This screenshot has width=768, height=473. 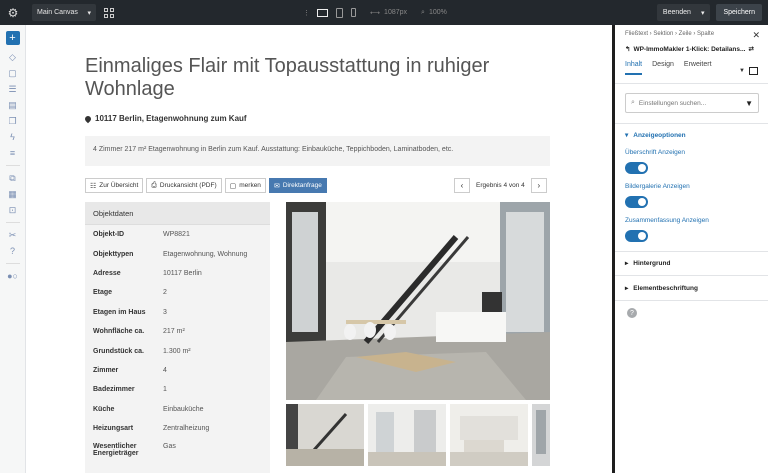 I want to click on phone-view-icon, so click(x=353, y=12).